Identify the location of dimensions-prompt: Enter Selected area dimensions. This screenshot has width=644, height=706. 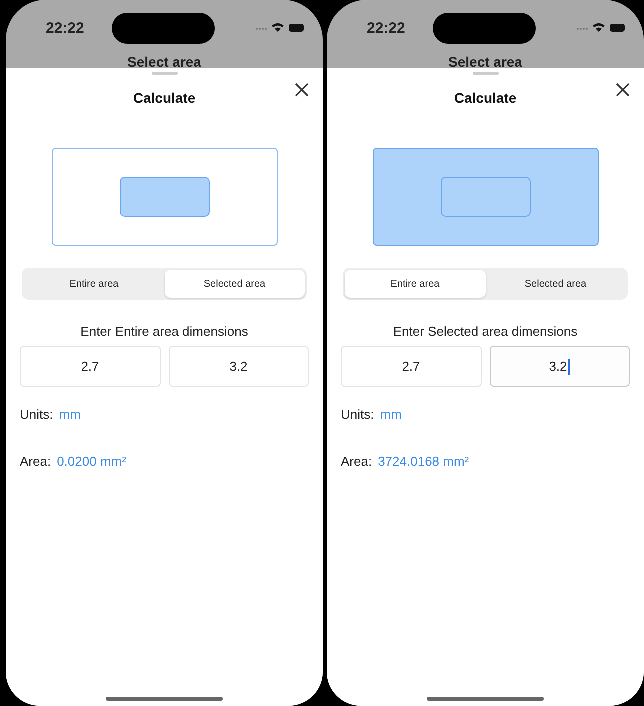
(485, 331).